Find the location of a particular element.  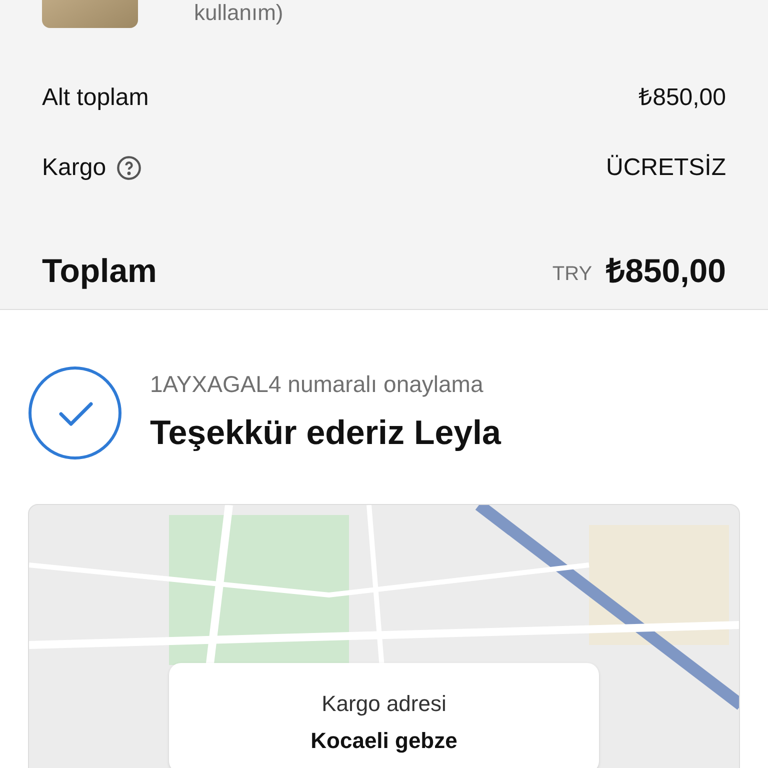

subtotal-label: Alt toplam is located at coordinates (95, 98).